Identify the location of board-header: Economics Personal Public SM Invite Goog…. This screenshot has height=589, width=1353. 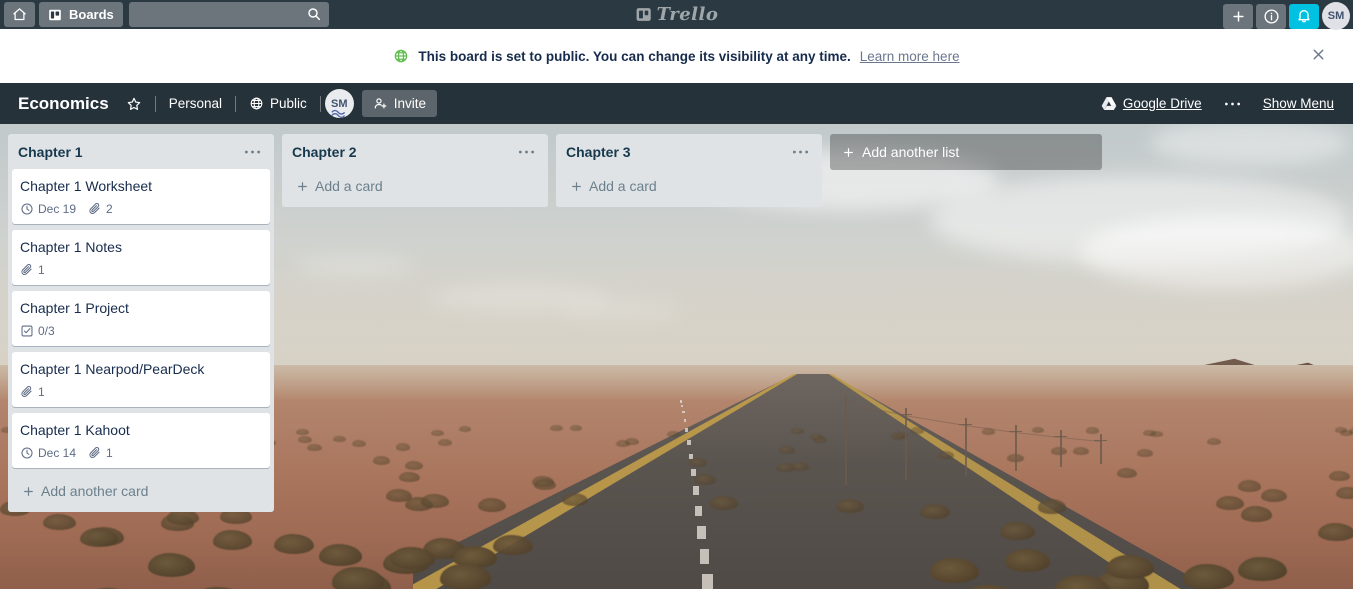
(676, 103).